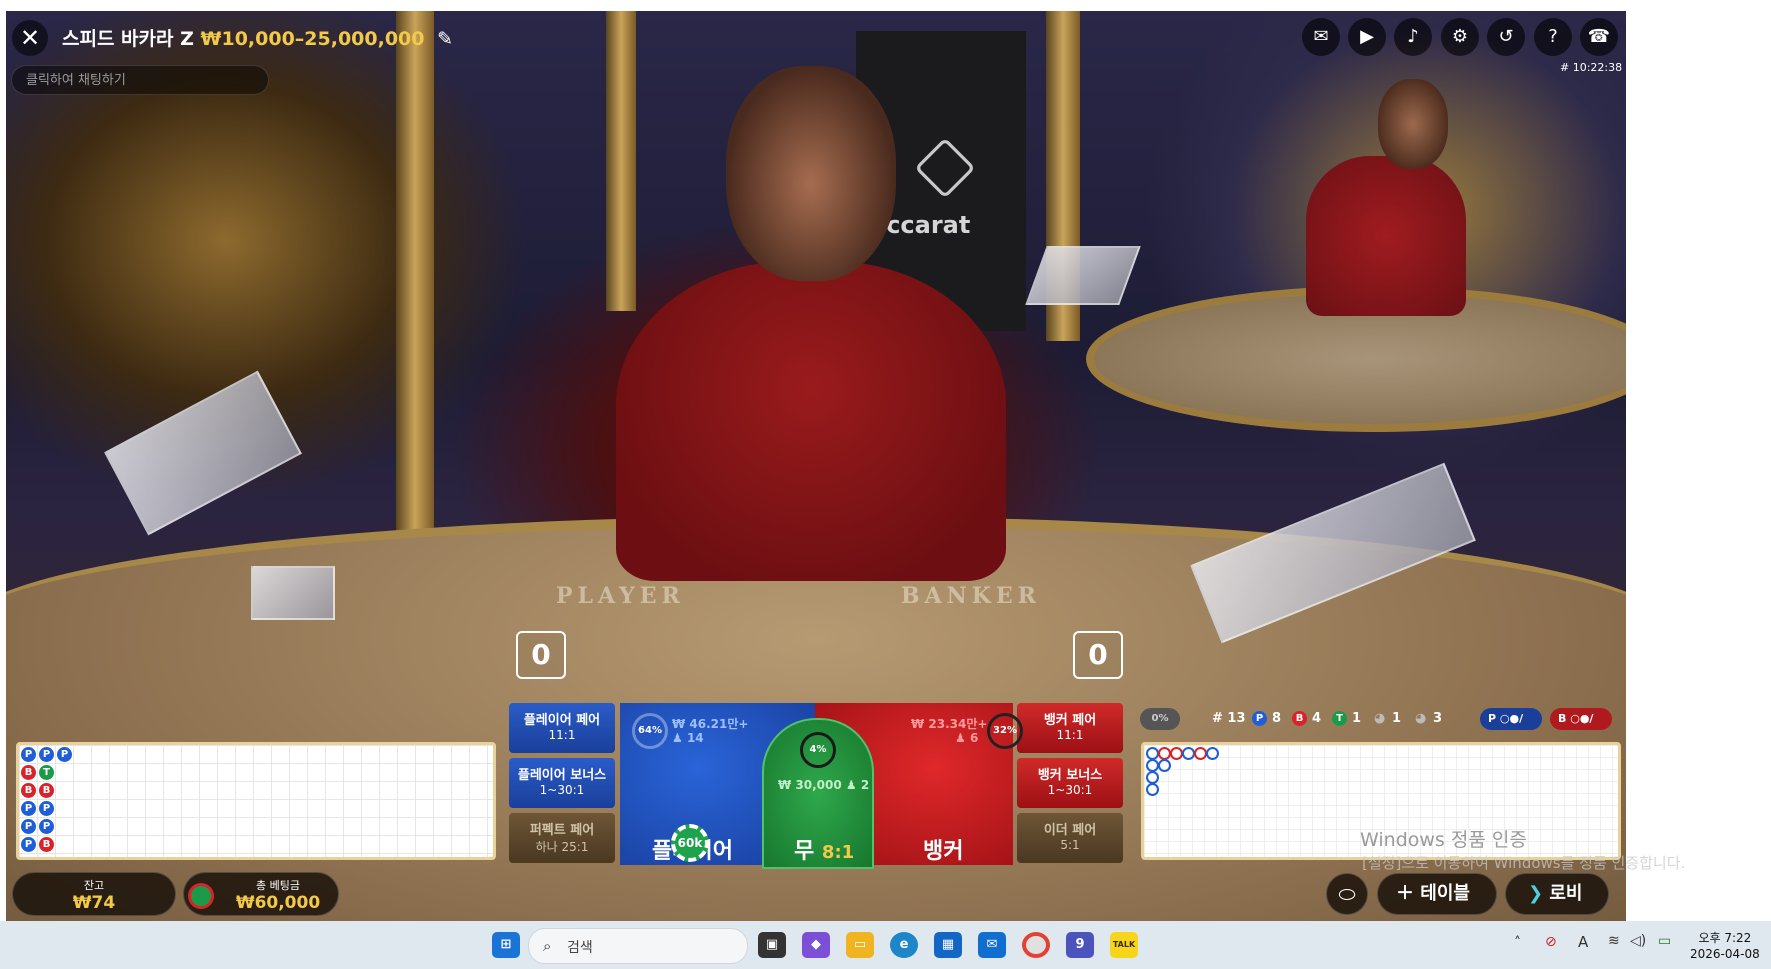 This screenshot has height=969, width=1771. What do you see at coordinates (811, 421) in the screenshot?
I see `dealer` at bounding box center [811, 421].